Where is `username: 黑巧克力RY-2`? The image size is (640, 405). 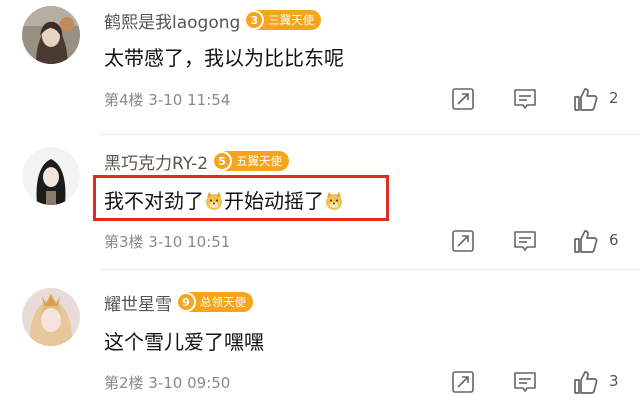 username: 黑巧克力RY-2 is located at coordinates (156, 161).